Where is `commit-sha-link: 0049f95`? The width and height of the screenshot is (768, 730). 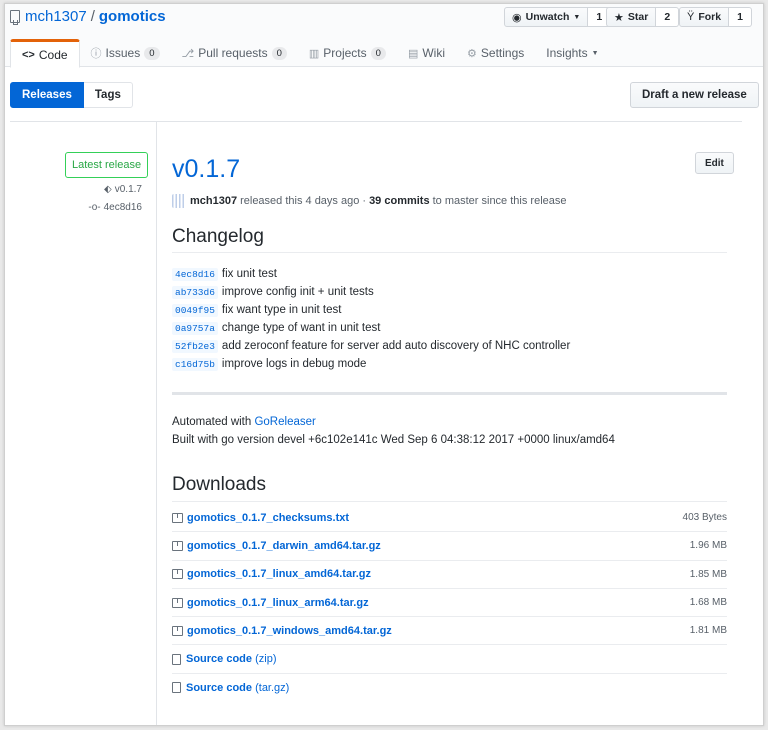
commit-sha-link: 0049f95 is located at coordinates (195, 310).